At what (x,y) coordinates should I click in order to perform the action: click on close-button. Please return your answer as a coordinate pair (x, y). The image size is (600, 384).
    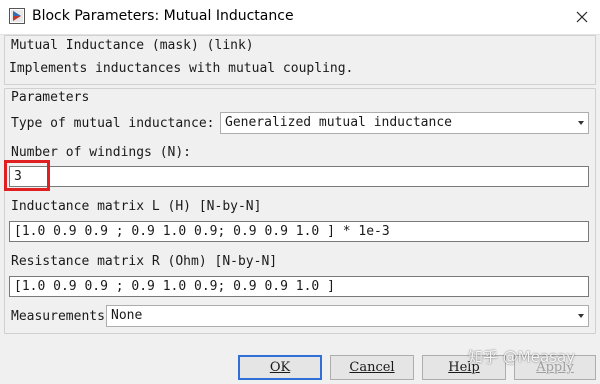
    Looking at the image, I should click on (582, 17).